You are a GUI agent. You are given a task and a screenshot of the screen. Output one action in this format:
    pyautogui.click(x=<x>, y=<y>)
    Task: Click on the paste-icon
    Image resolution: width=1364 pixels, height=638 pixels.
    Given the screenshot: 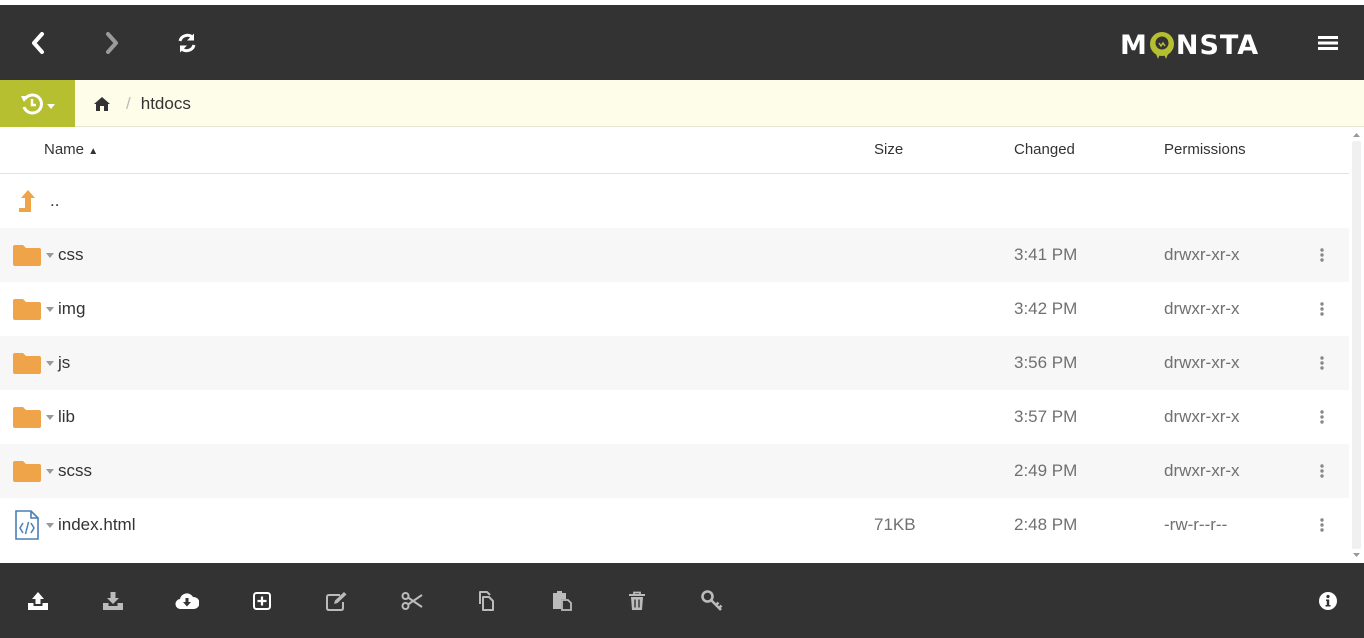 What is the action you would take?
    pyautogui.click(x=562, y=601)
    